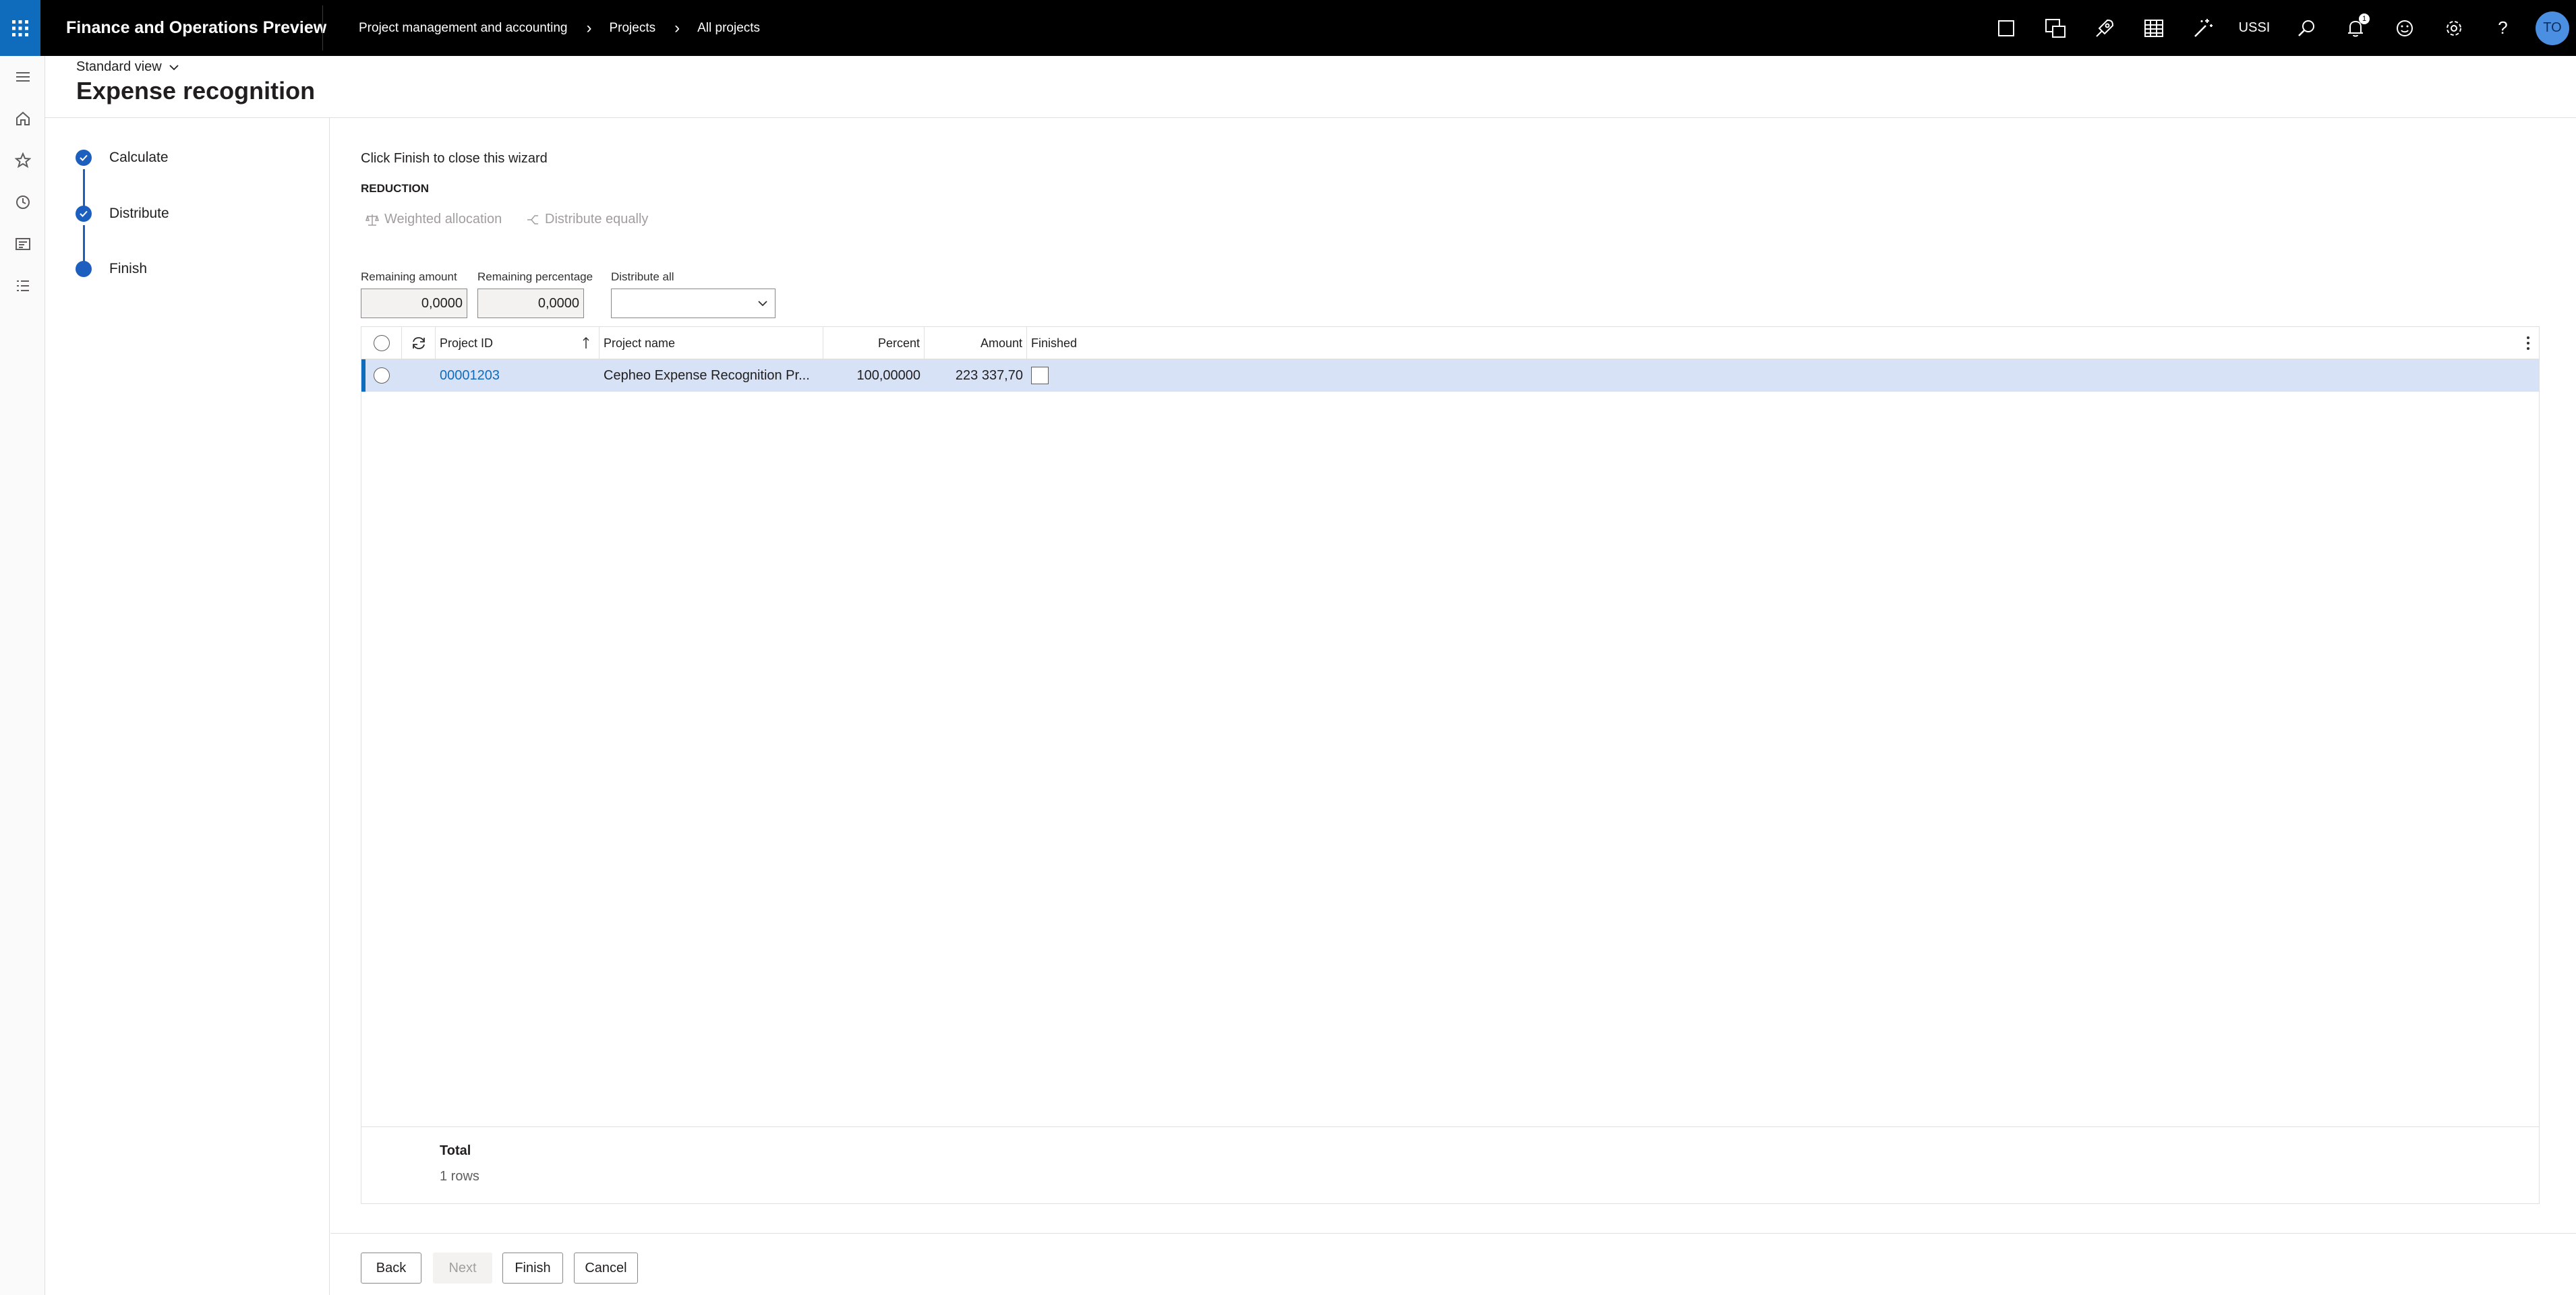  I want to click on column-header-project-id: Project ID, so click(517, 343).